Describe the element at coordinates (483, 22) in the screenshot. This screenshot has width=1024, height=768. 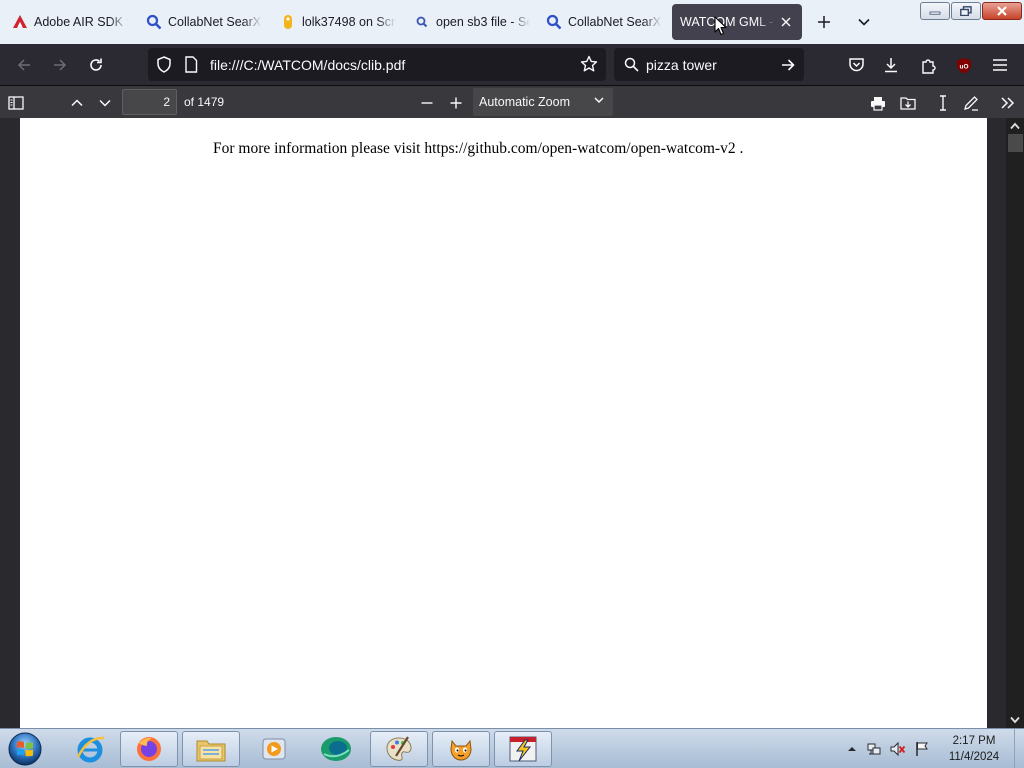
I see `tab-title: open sb3 file - Se` at that location.